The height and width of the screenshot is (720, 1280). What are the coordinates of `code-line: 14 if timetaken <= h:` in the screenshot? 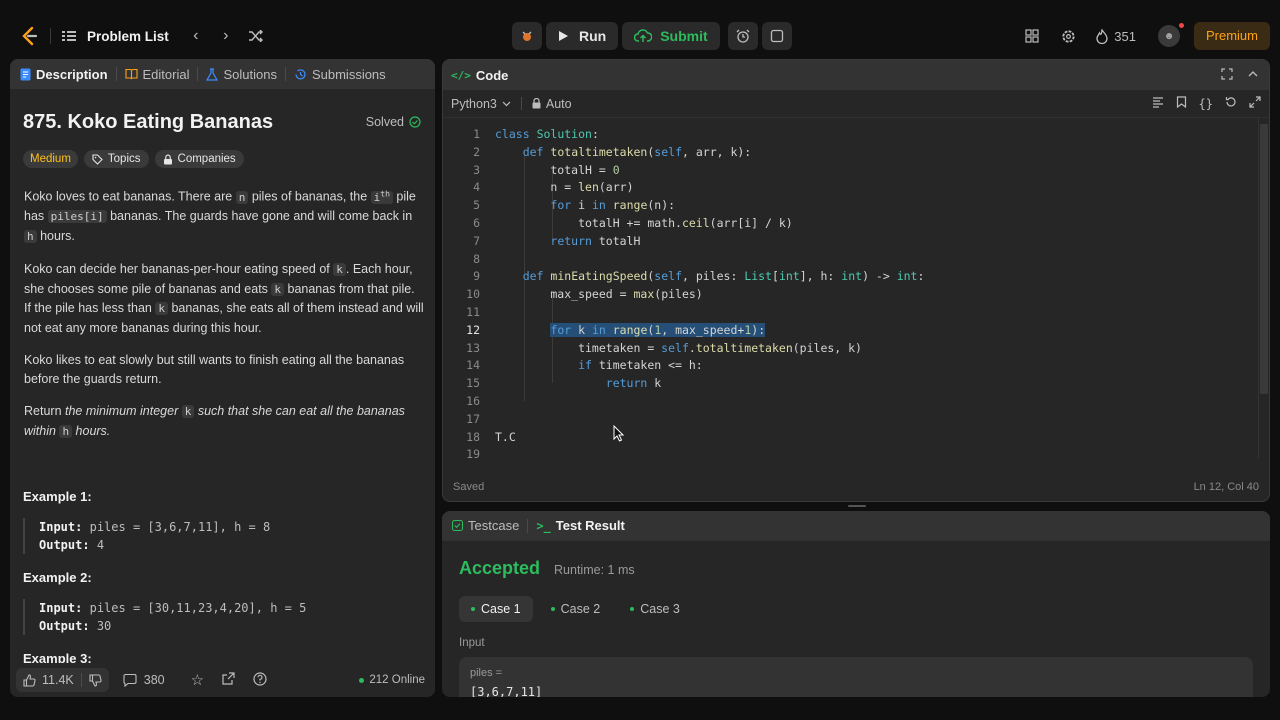 It's located at (843, 366).